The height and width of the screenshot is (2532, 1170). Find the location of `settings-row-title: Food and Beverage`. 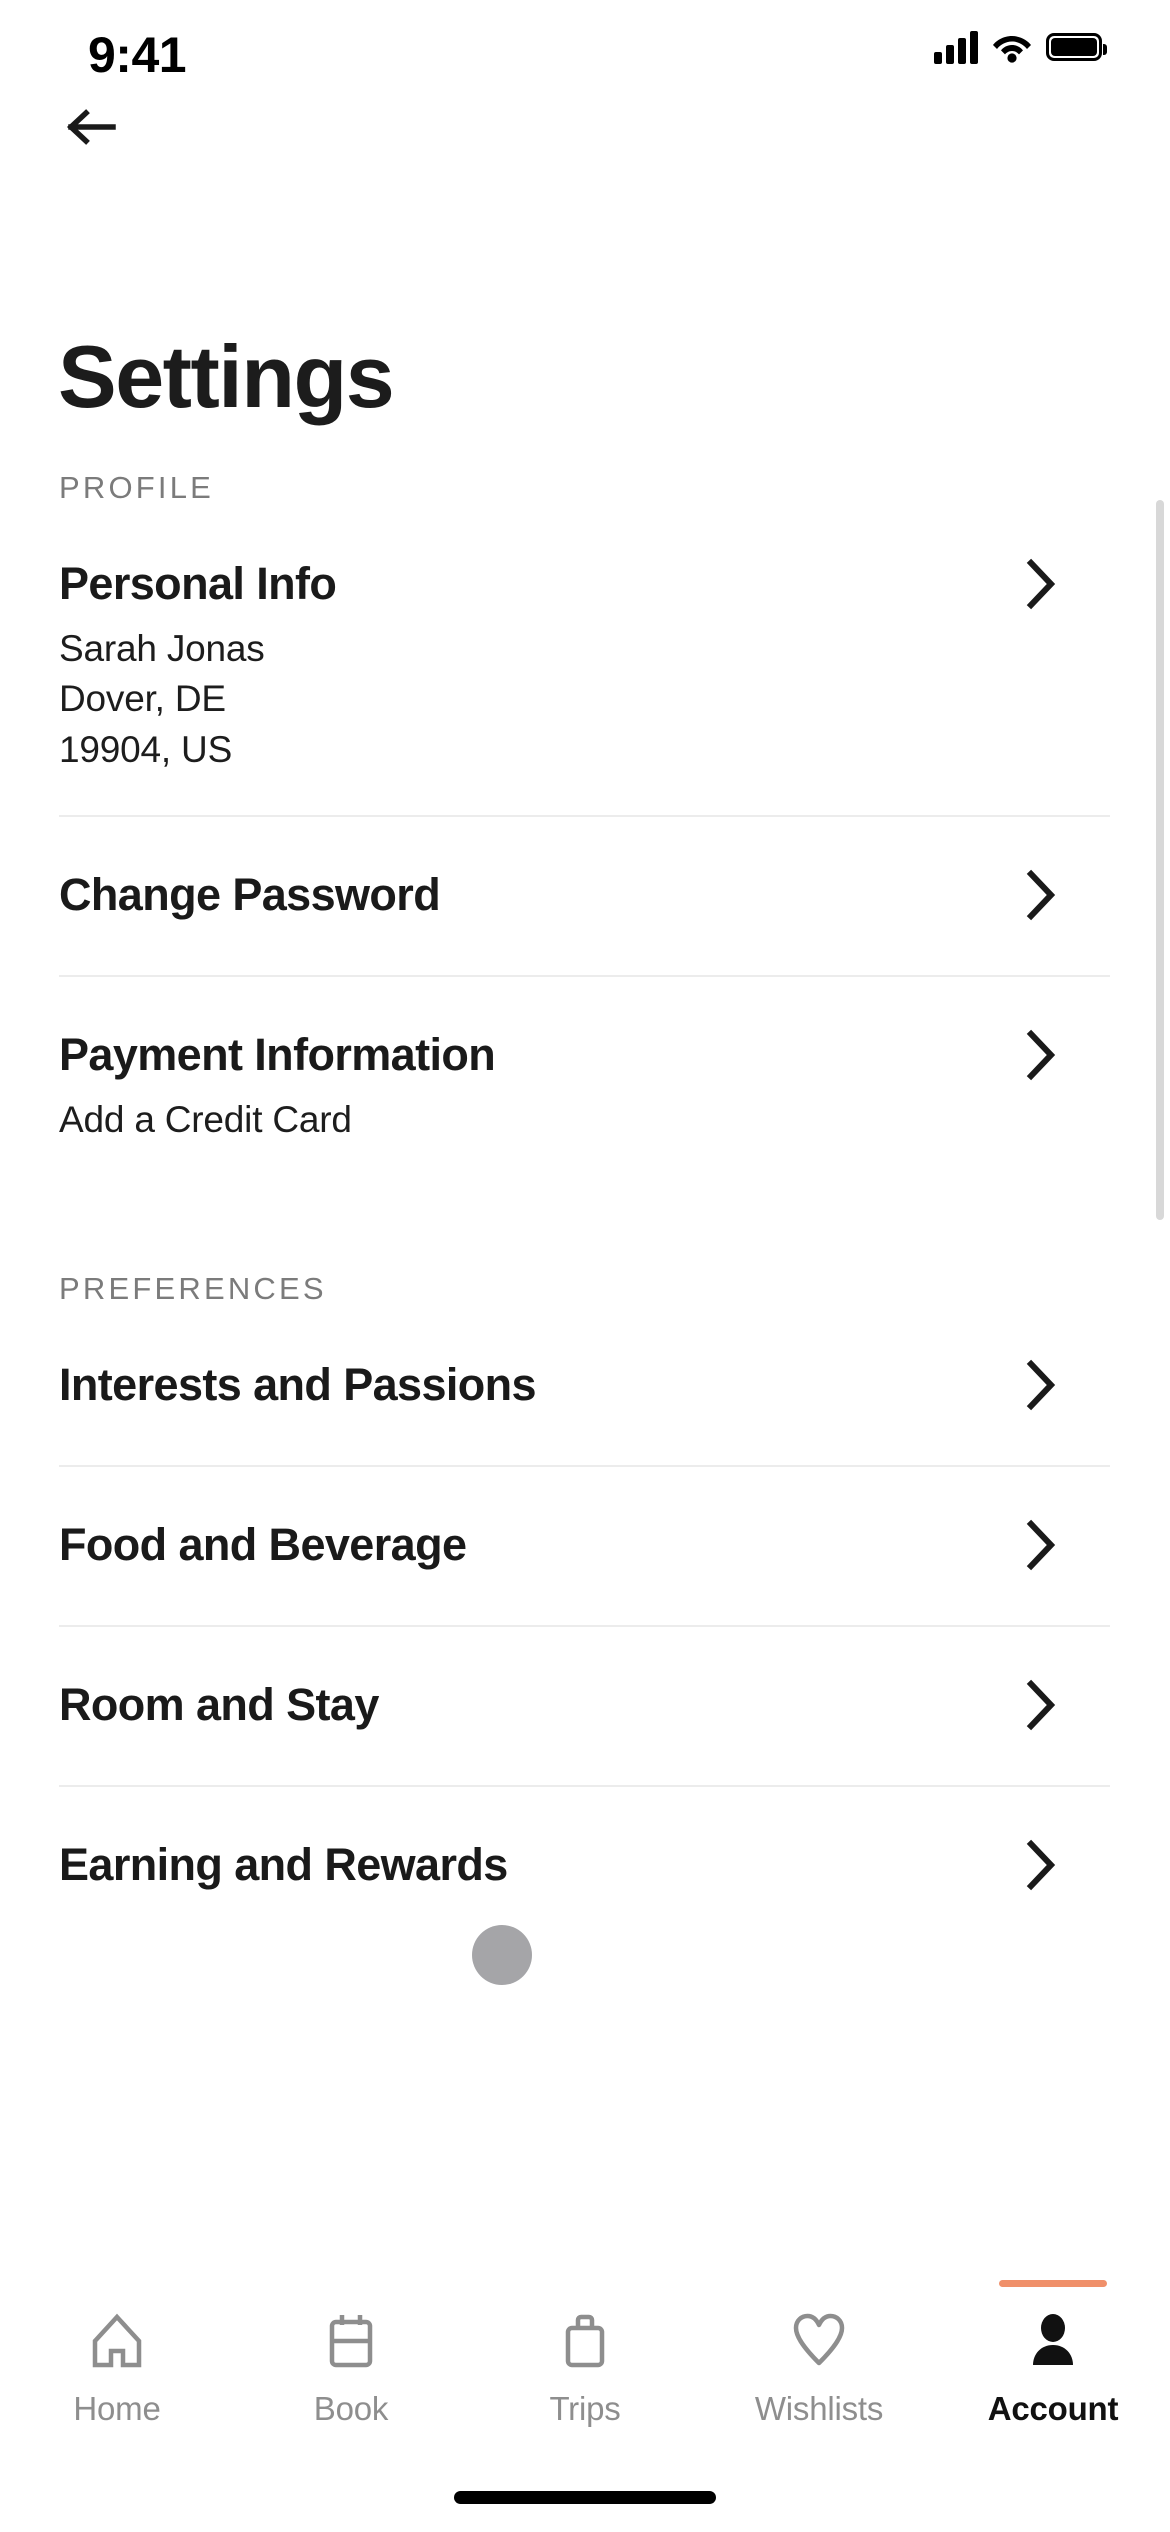

settings-row-title: Food and Beverage is located at coordinates (263, 1545).